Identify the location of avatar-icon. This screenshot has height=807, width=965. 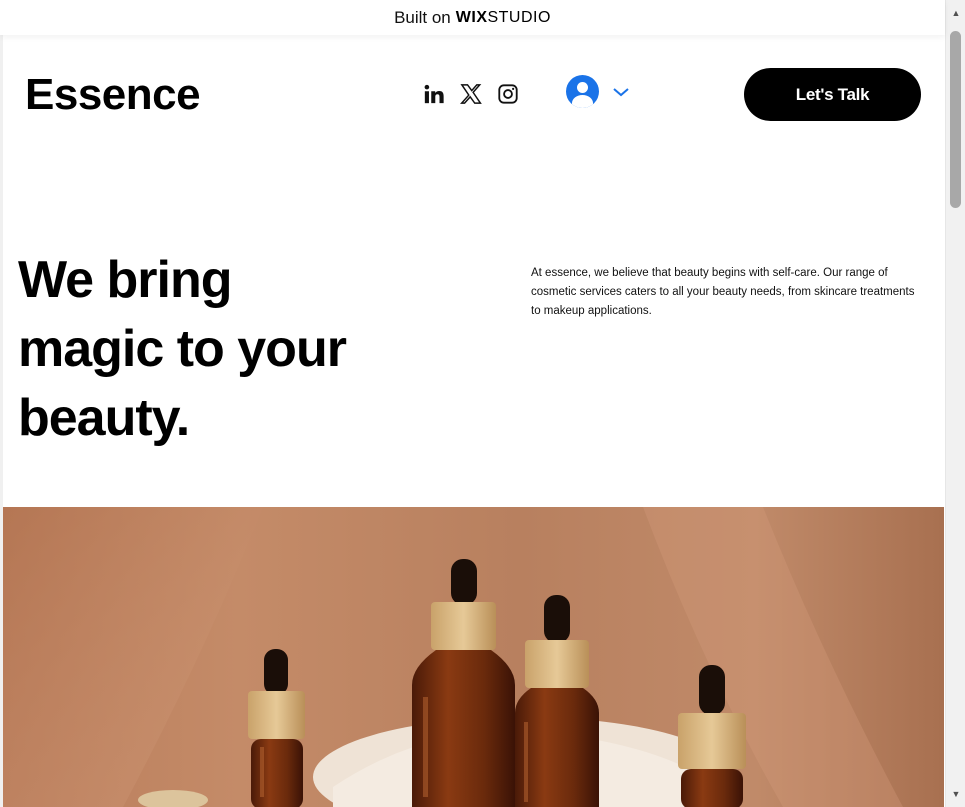
(582, 91).